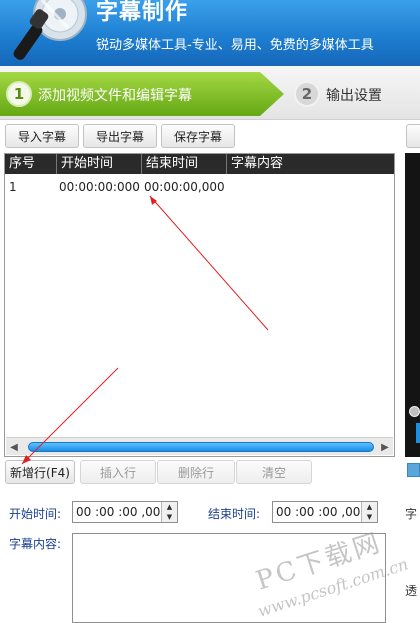 Image resolution: width=420 pixels, height=623 pixels. Describe the element at coordinates (35, 544) in the screenshot. I see `subtitle-content-label: 字幕内容:` at that location.